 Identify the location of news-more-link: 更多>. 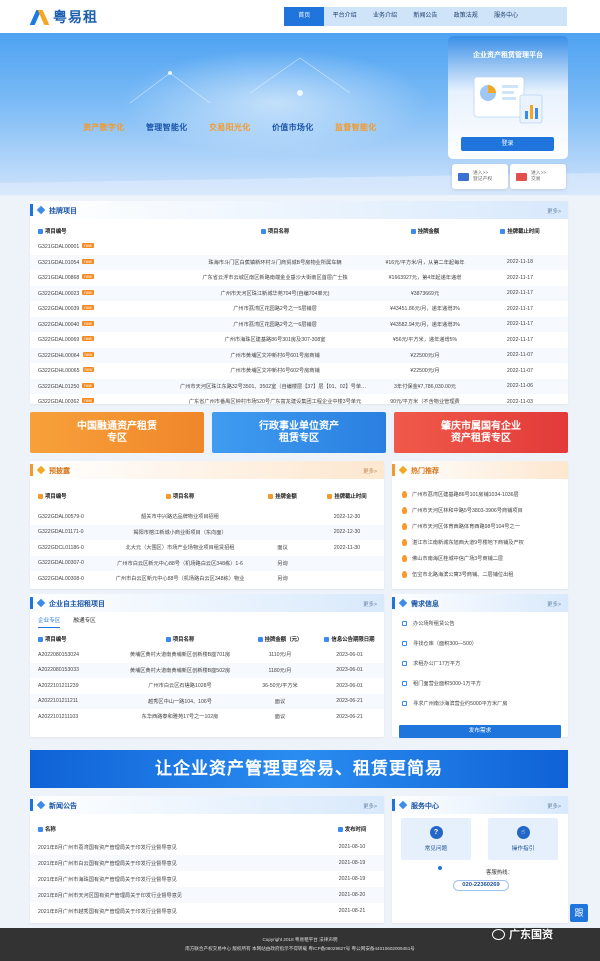
(370, 806).